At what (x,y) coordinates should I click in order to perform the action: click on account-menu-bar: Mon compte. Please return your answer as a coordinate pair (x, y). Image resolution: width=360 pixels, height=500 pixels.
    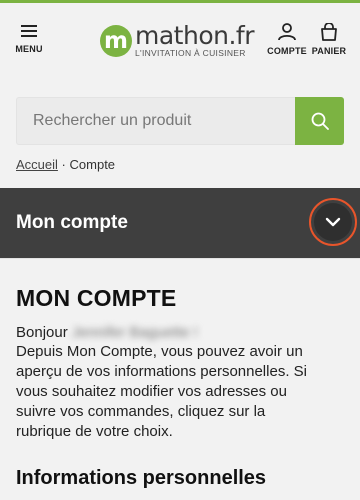
    Looking at the image, I should click on (180, 223).